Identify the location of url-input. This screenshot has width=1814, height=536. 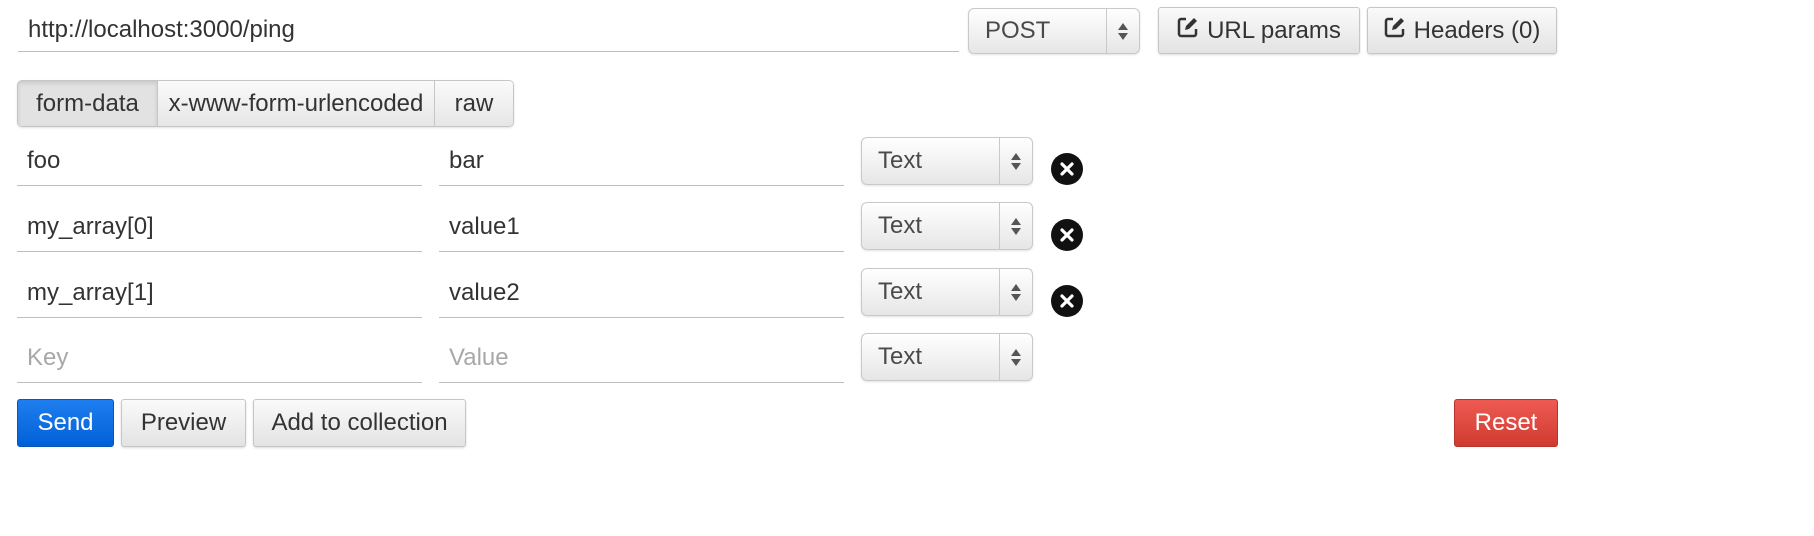
(488, 30).